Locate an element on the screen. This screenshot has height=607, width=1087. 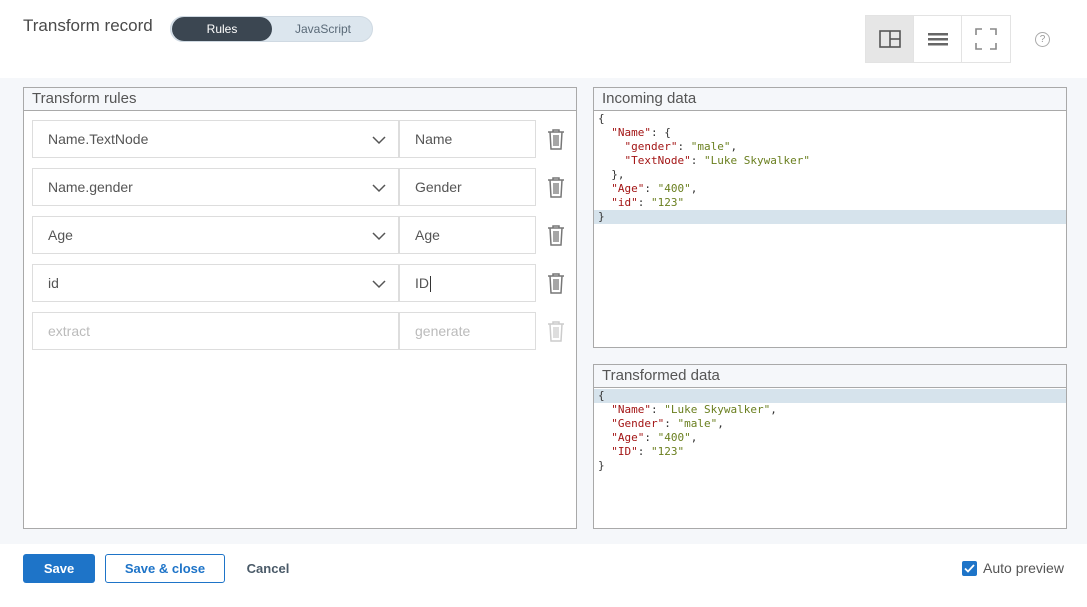
fullscreen-icon is located at coordinates (986, 39).